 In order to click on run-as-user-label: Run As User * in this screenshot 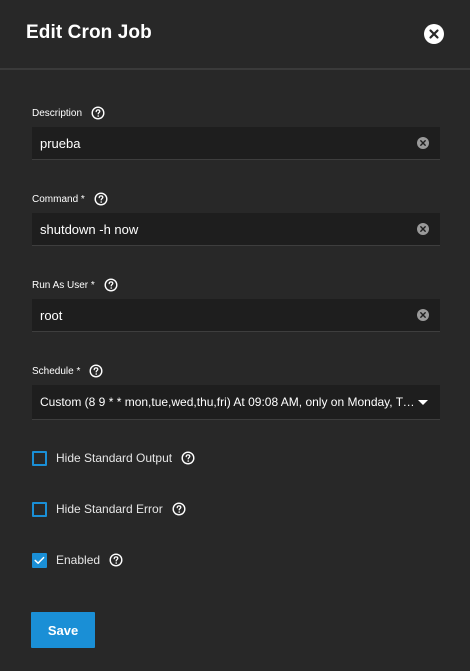, I will do `click(63, 285)`.